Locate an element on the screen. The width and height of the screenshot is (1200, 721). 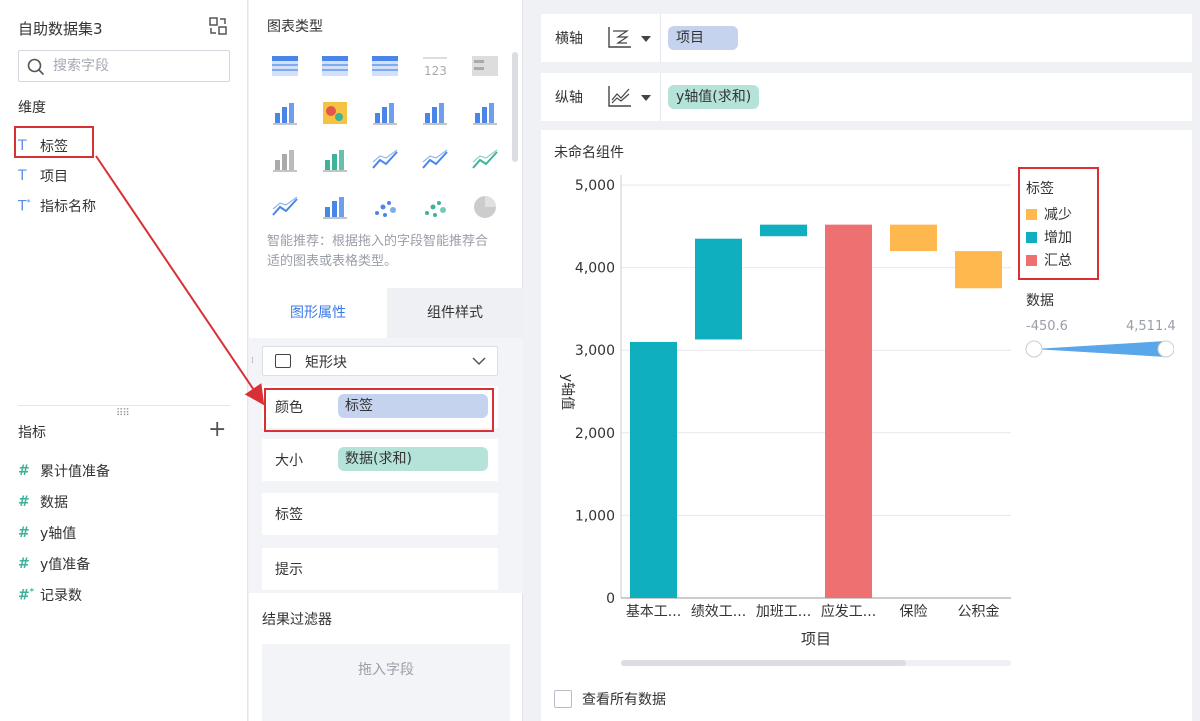
measure-field: # y轴值 is located at coordinates (47, 533).